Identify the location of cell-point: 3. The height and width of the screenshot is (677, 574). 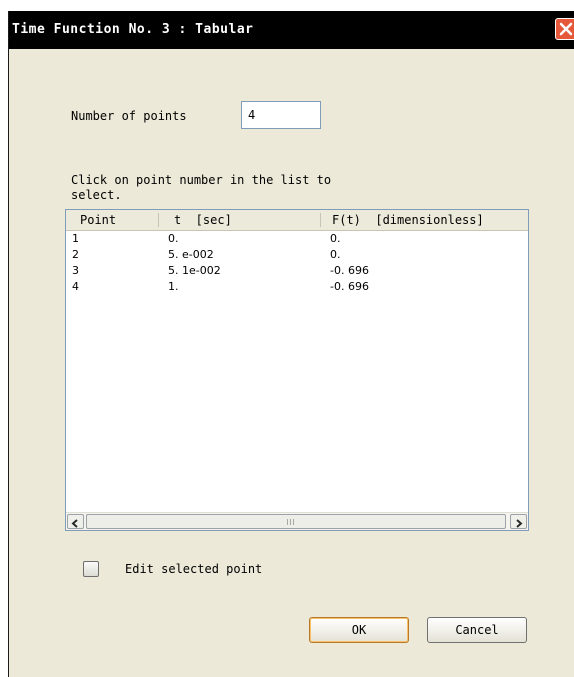
(75, 270).